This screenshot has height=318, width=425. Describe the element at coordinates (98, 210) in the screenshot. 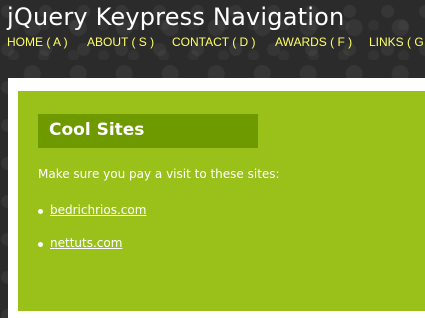

I see `link-bedrichrios: bedrichrios.com` at that location.